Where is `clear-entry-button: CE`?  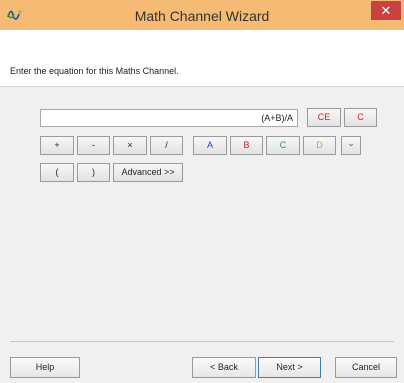 clear-entry-button: CE is located at coordinates (324, 117).